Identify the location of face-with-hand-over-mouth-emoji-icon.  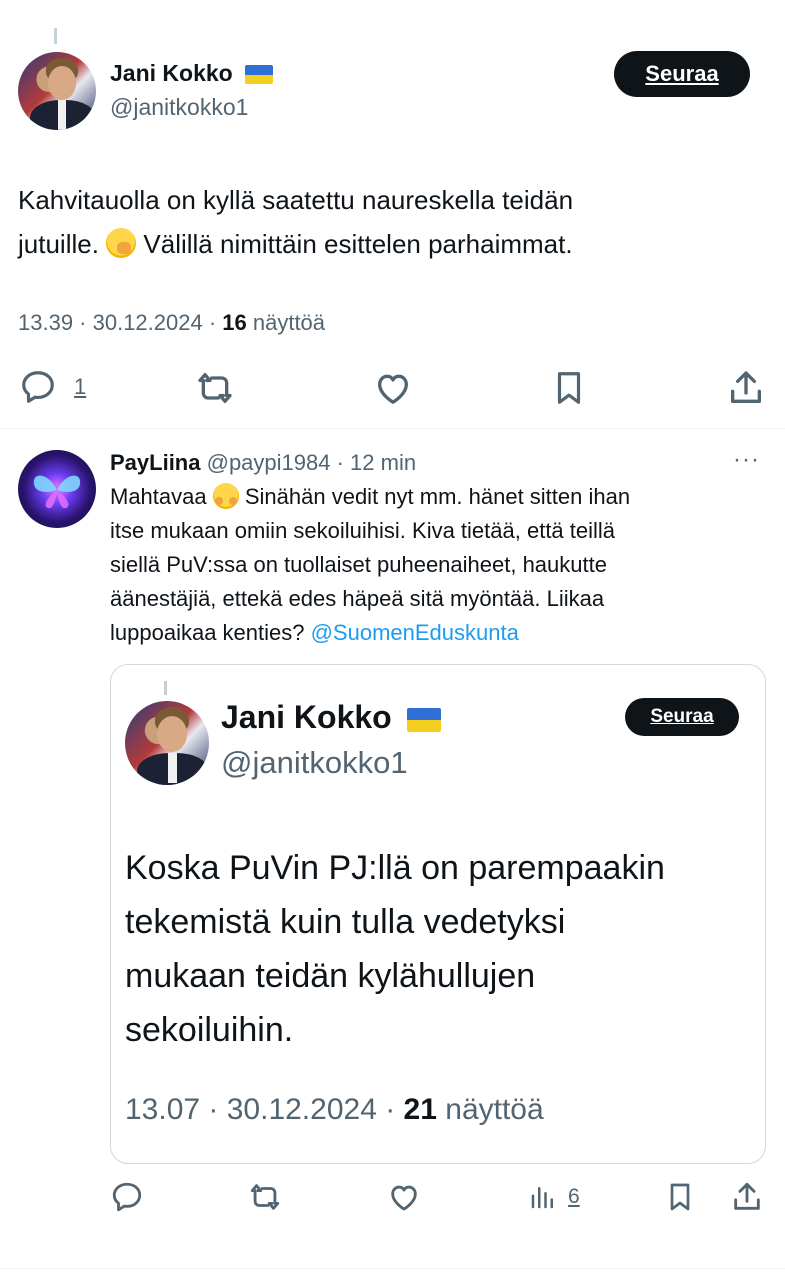
(121, 243).